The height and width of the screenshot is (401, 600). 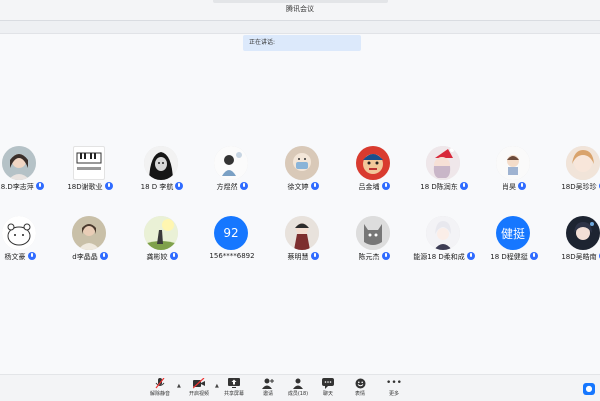 What do you see at coordinates (162, 257) in the screenshot?
I see `participant-name: 龚彬姣` at bounding box center [162, 257].